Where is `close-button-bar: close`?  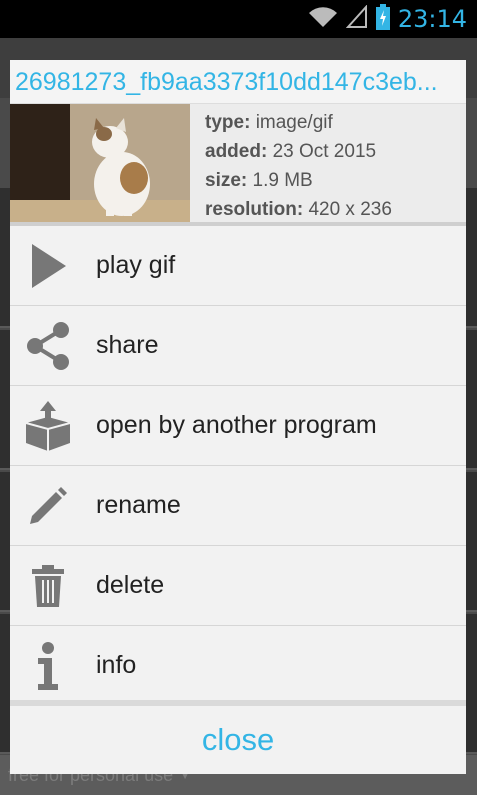
close-button-bar: close is located at coordinates (238, 737).